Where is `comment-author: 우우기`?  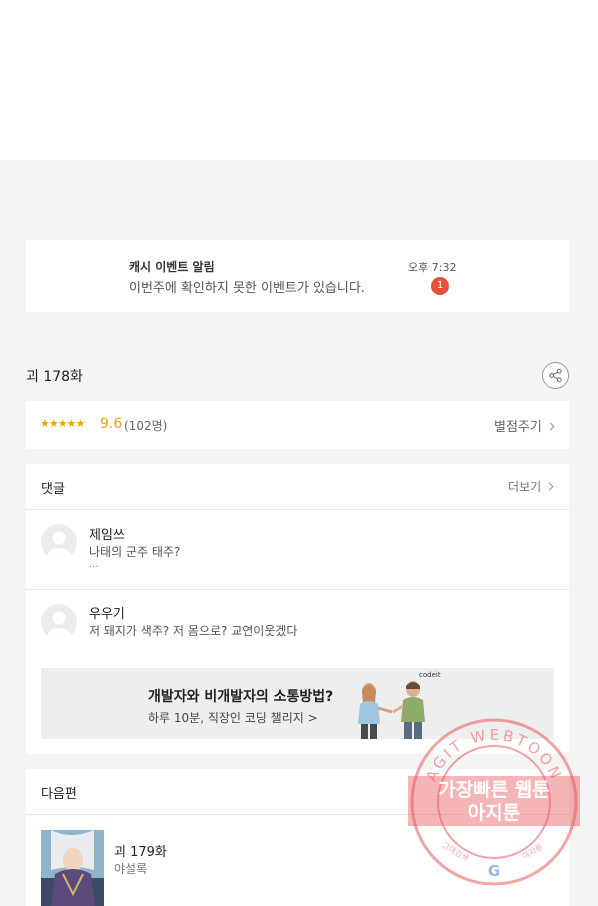
comment-author: 우우기 is located at coordinates (107, 614).